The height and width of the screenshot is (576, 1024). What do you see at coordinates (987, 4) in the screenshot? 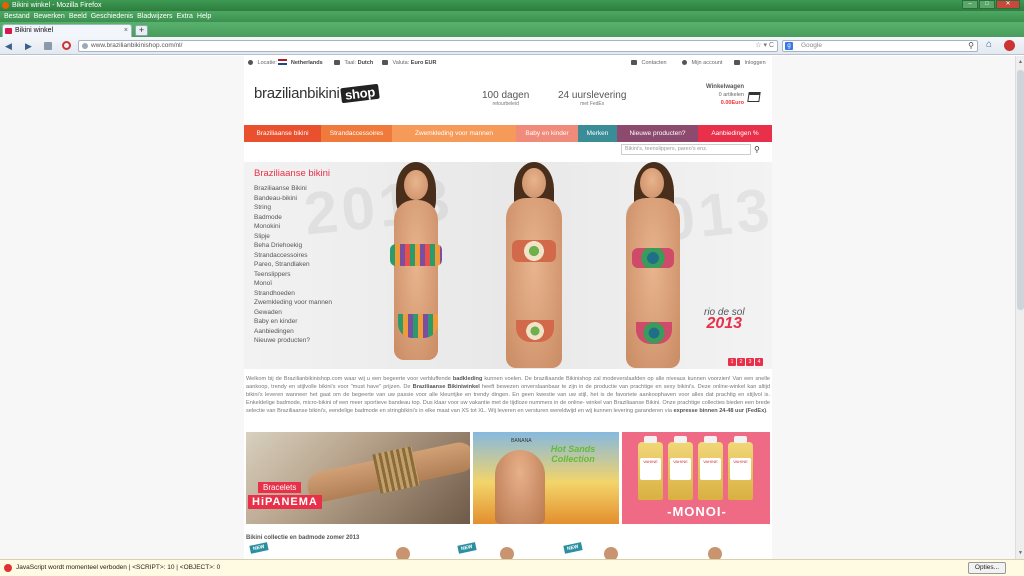
I see `maximize-button: □` at bounding box center [987, 4].